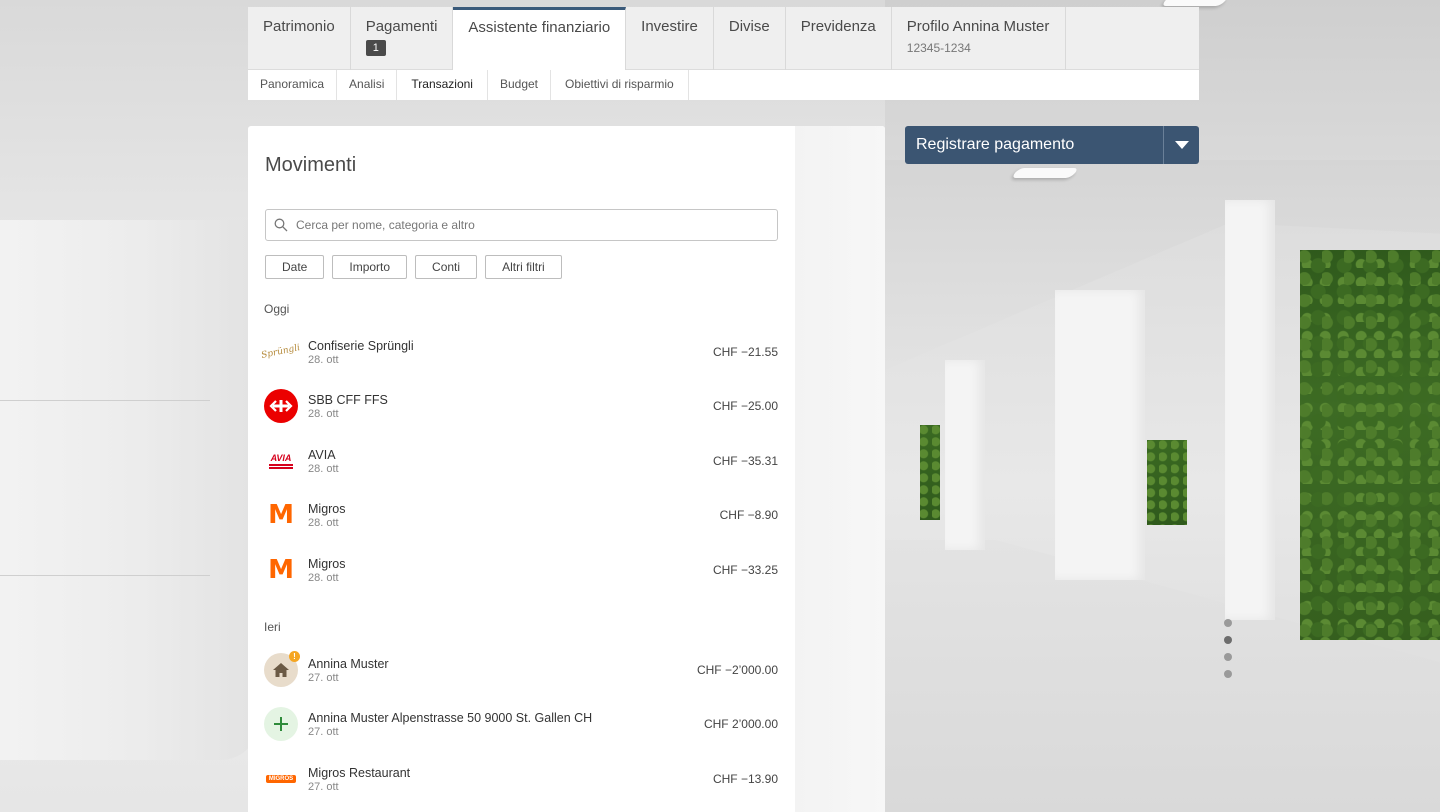 The height and width of the screenshot is (812, 1440). I want to click on transaction-amount: CHF −35.31, so click(745, 461).